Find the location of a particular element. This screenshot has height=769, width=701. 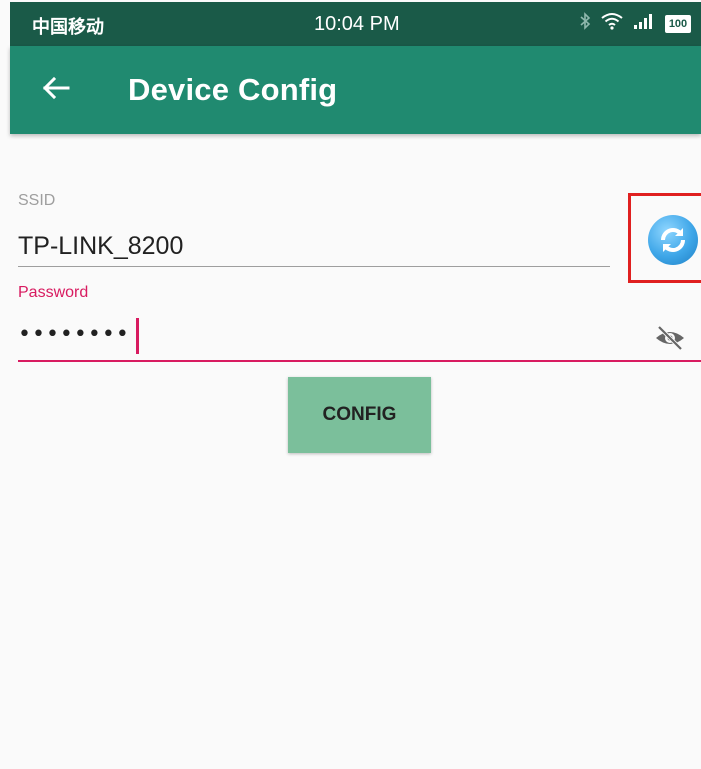

arrow-left-icon is located at coordinates (56, 90).